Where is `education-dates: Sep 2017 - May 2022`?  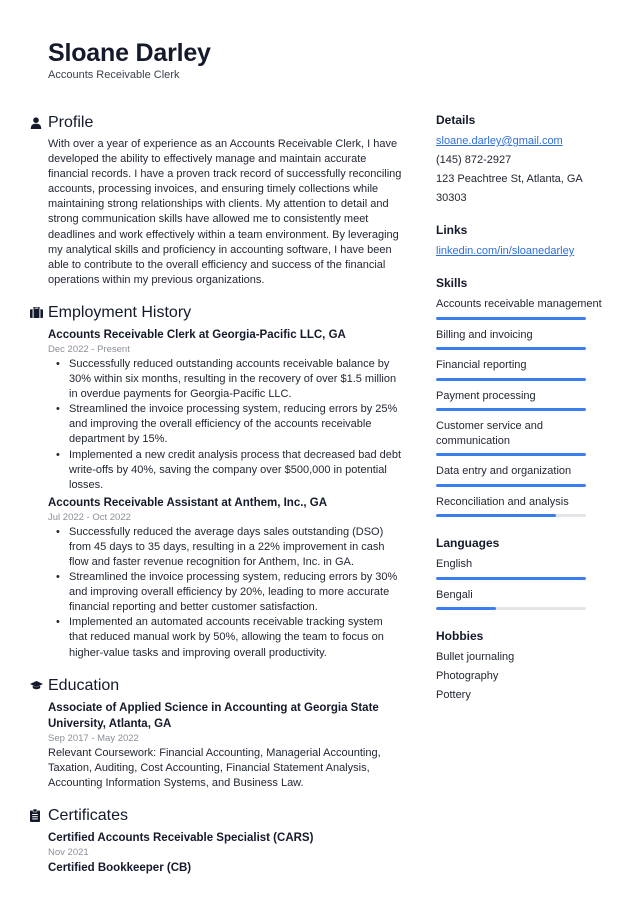
education-dates: Sep 2017 - May 2022 is located at coordinates (93, 738).